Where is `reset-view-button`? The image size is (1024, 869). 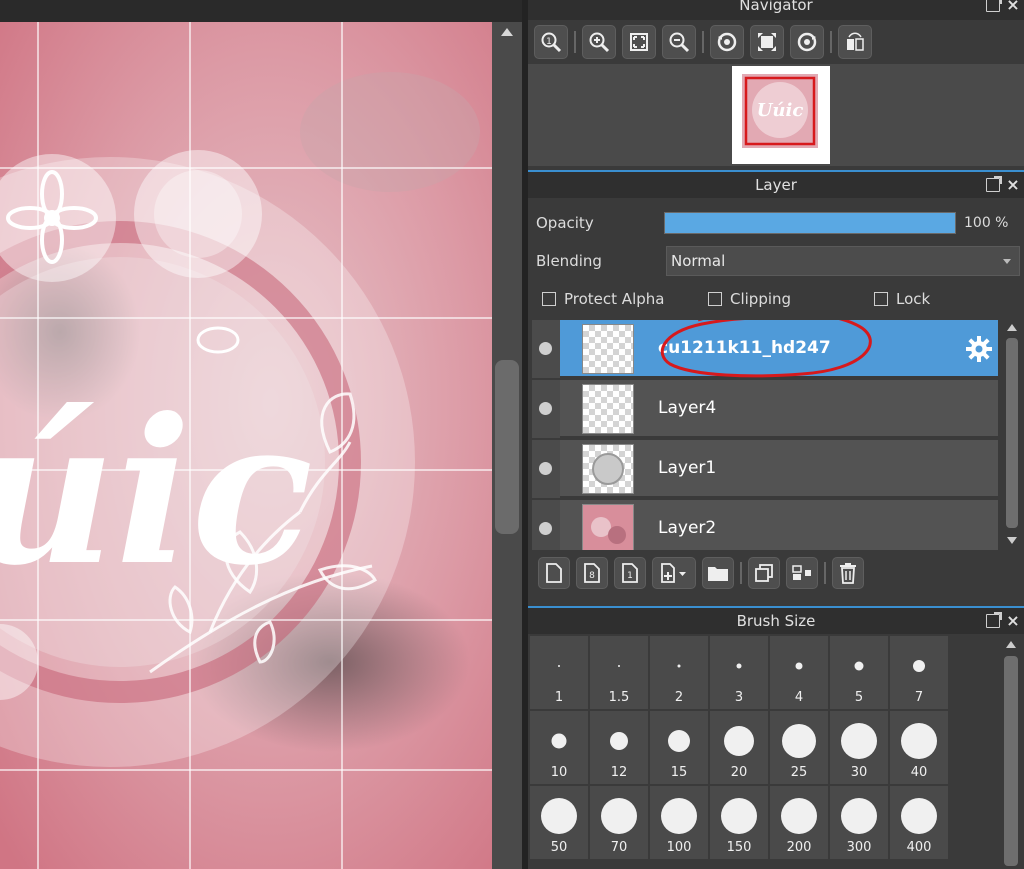
reset-view-button is located at coordinates (767, 42).